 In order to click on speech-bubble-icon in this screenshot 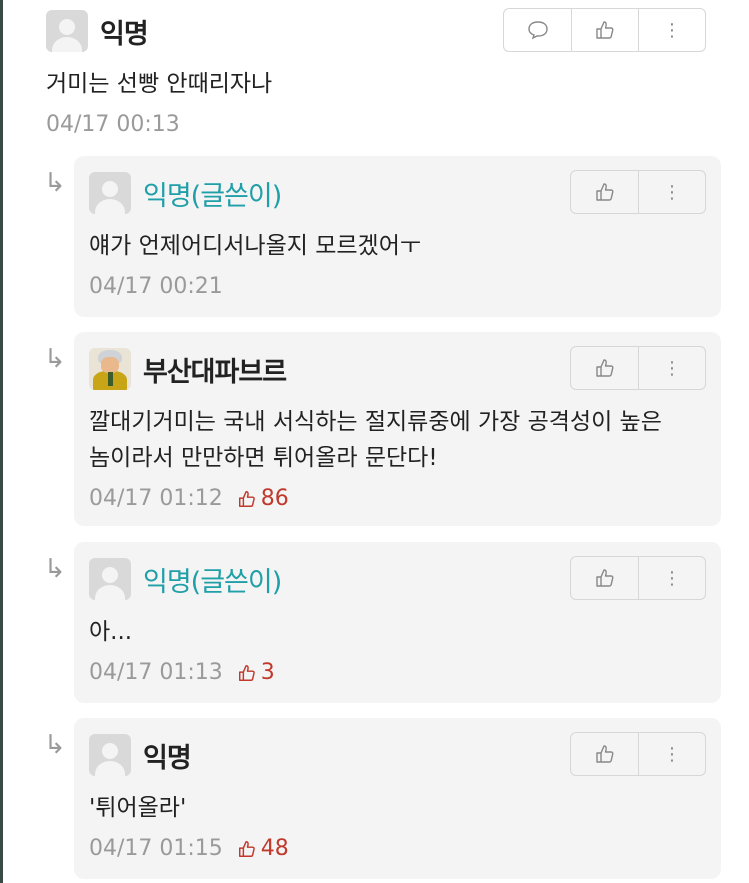, I will do `click(537, 30)`.